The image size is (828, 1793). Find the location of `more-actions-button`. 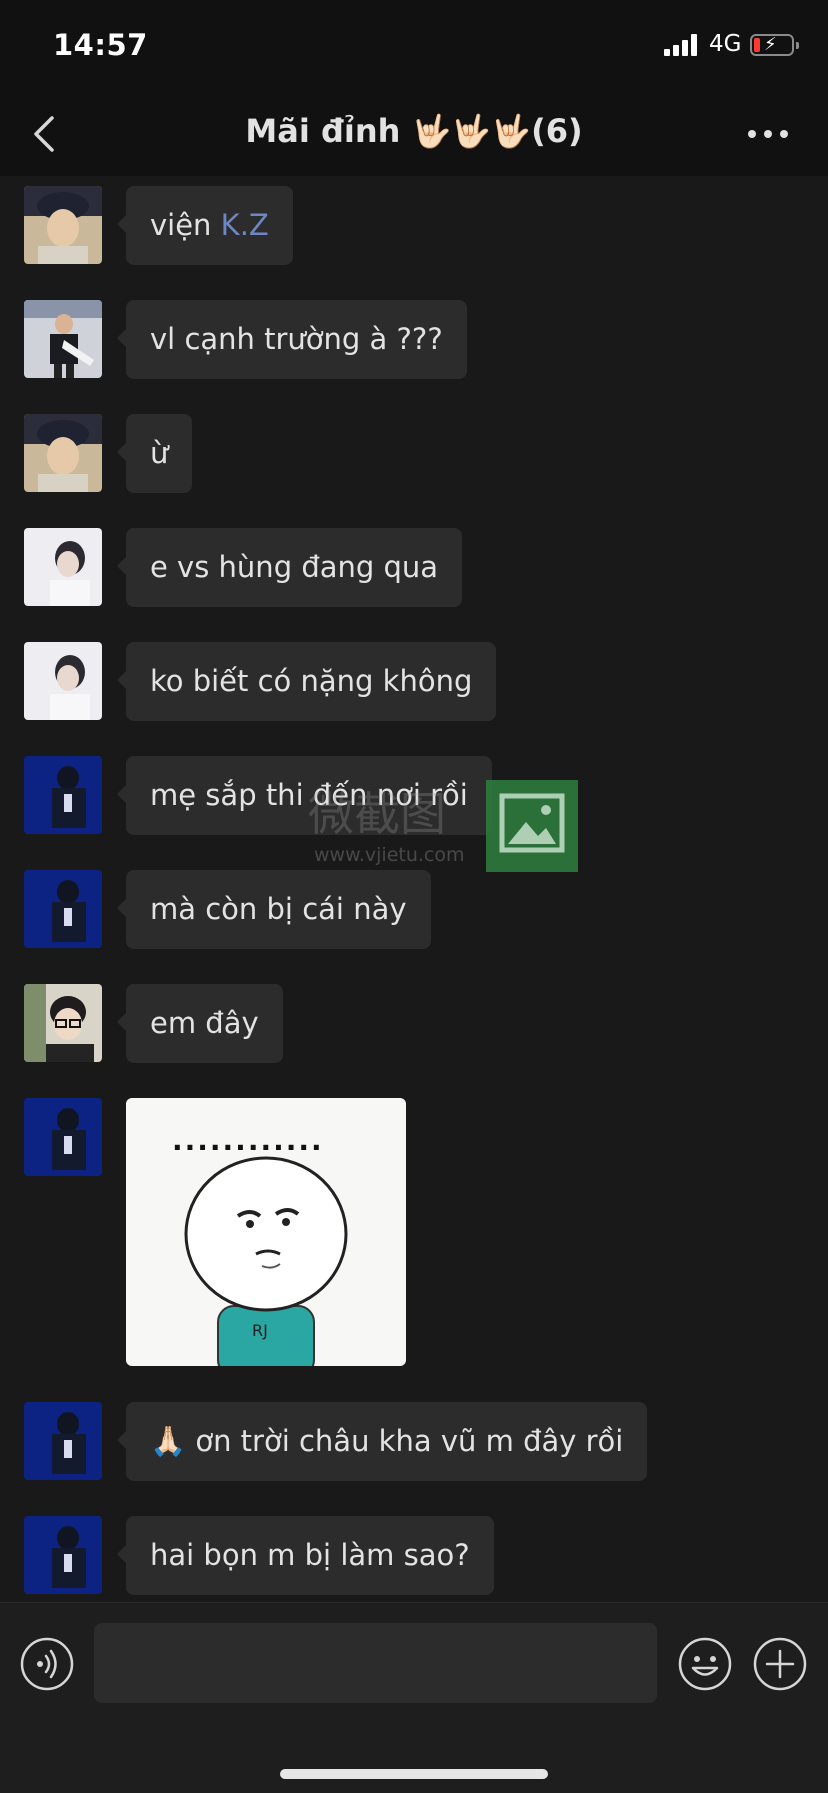

more-actions-button is located at coordinates (780, 1664).